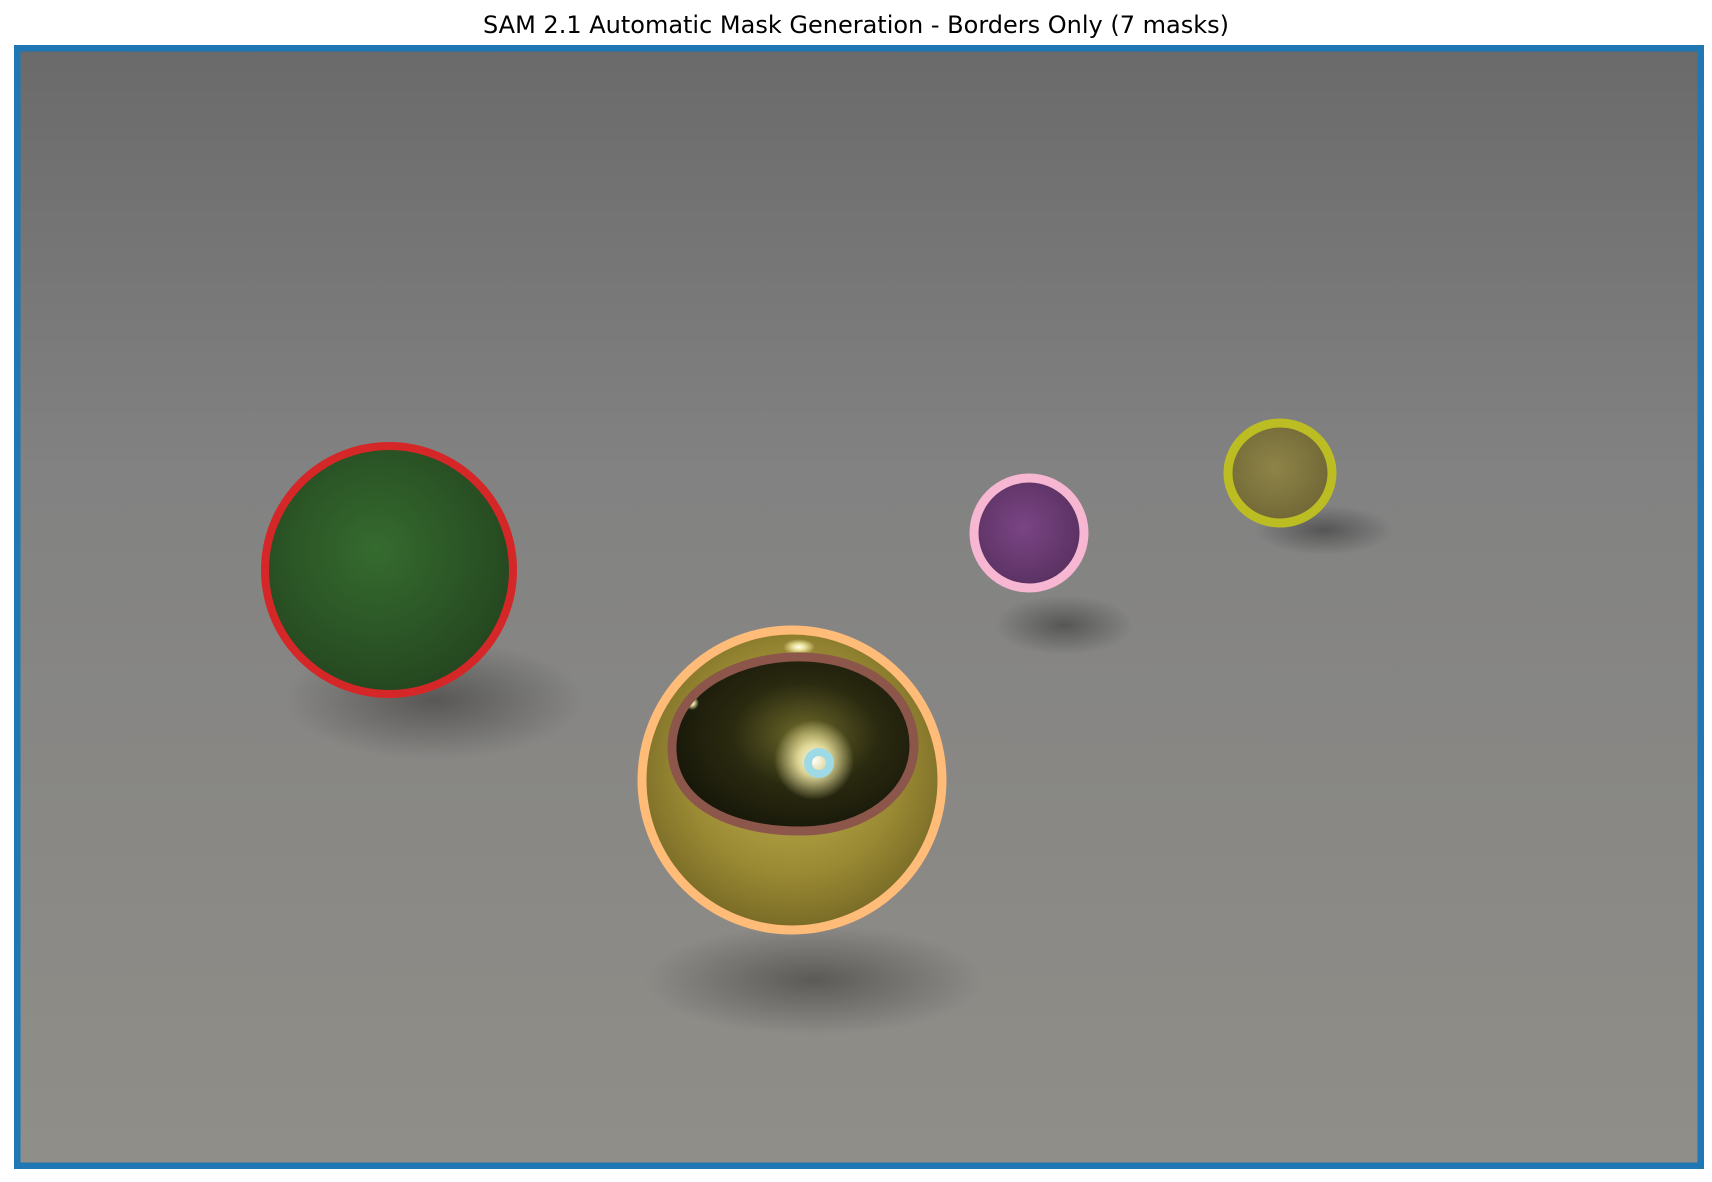 The height and width of the screenshot is (1182, 1712). Describe the element at coordinates (814, 760) in the screenshot. I see `gold-sphere-glow` at that location.